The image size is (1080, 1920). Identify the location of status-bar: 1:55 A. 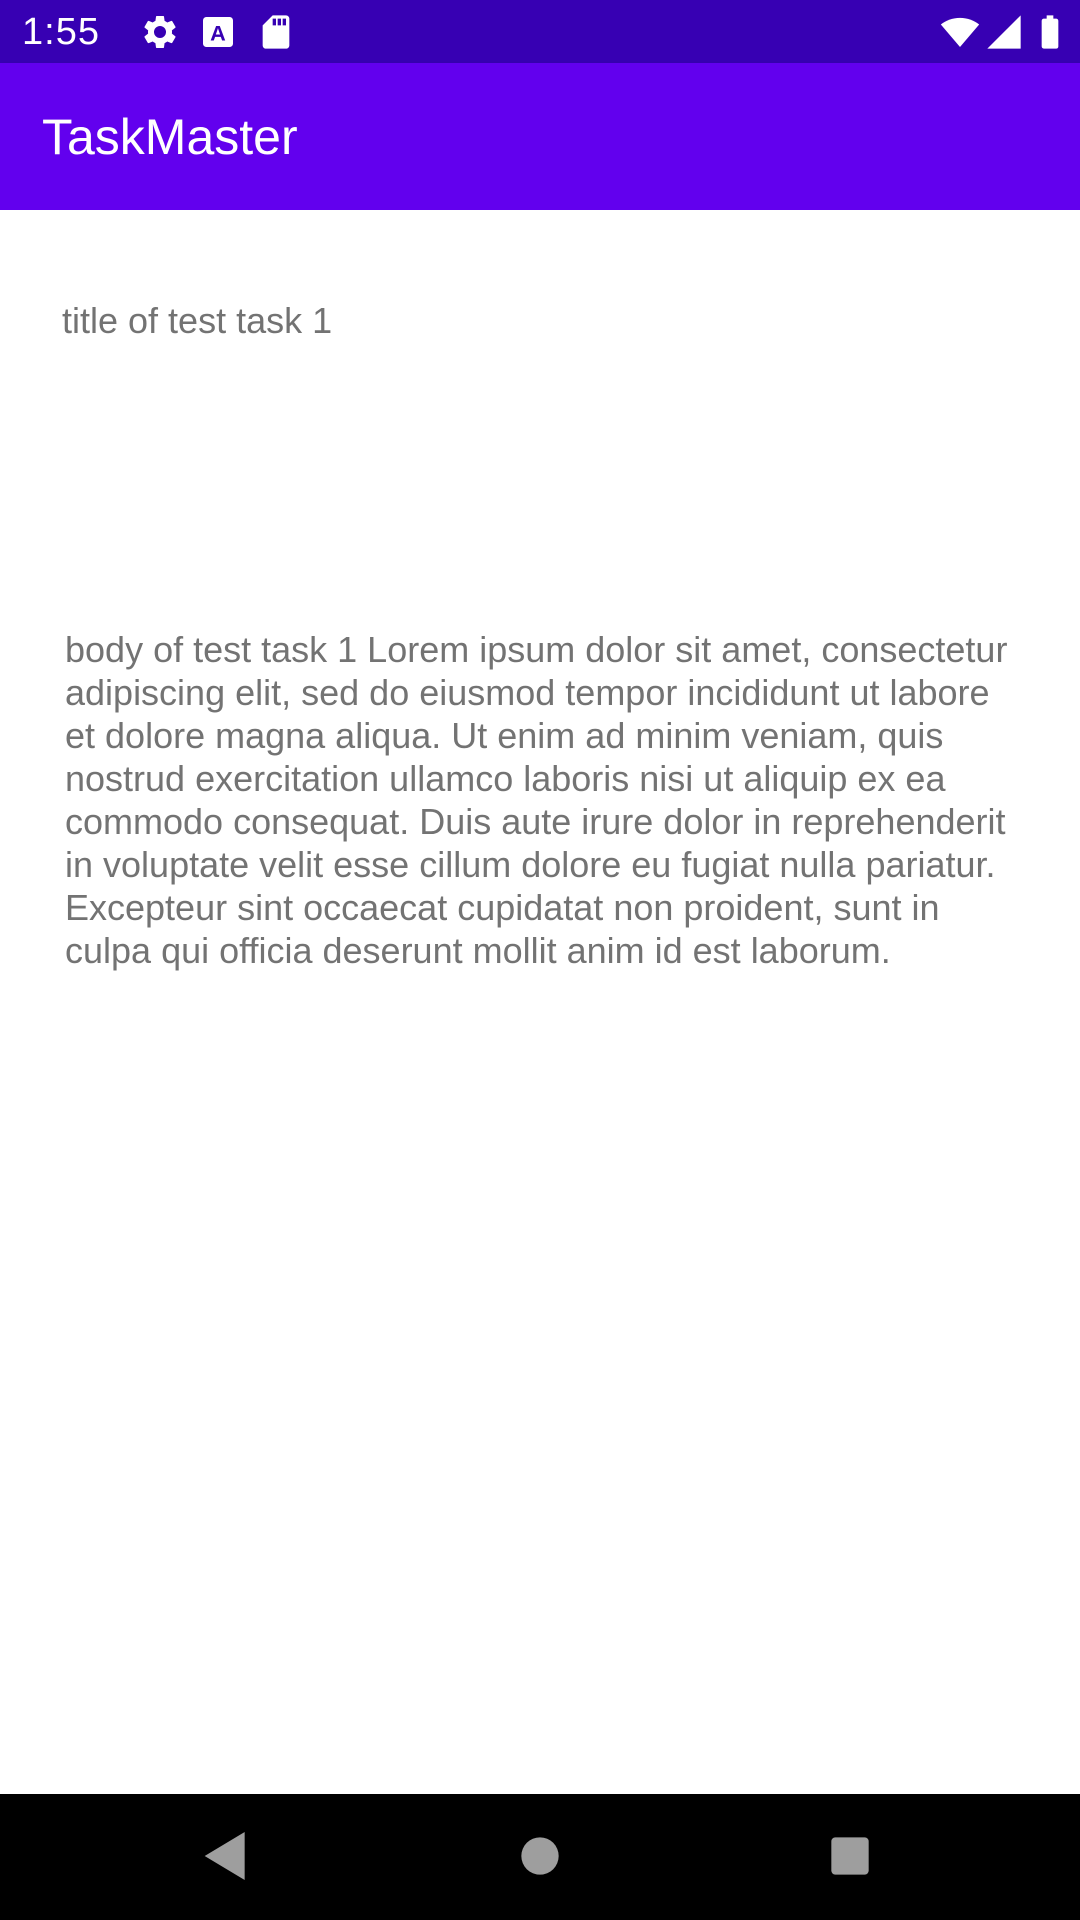
(540, 31).